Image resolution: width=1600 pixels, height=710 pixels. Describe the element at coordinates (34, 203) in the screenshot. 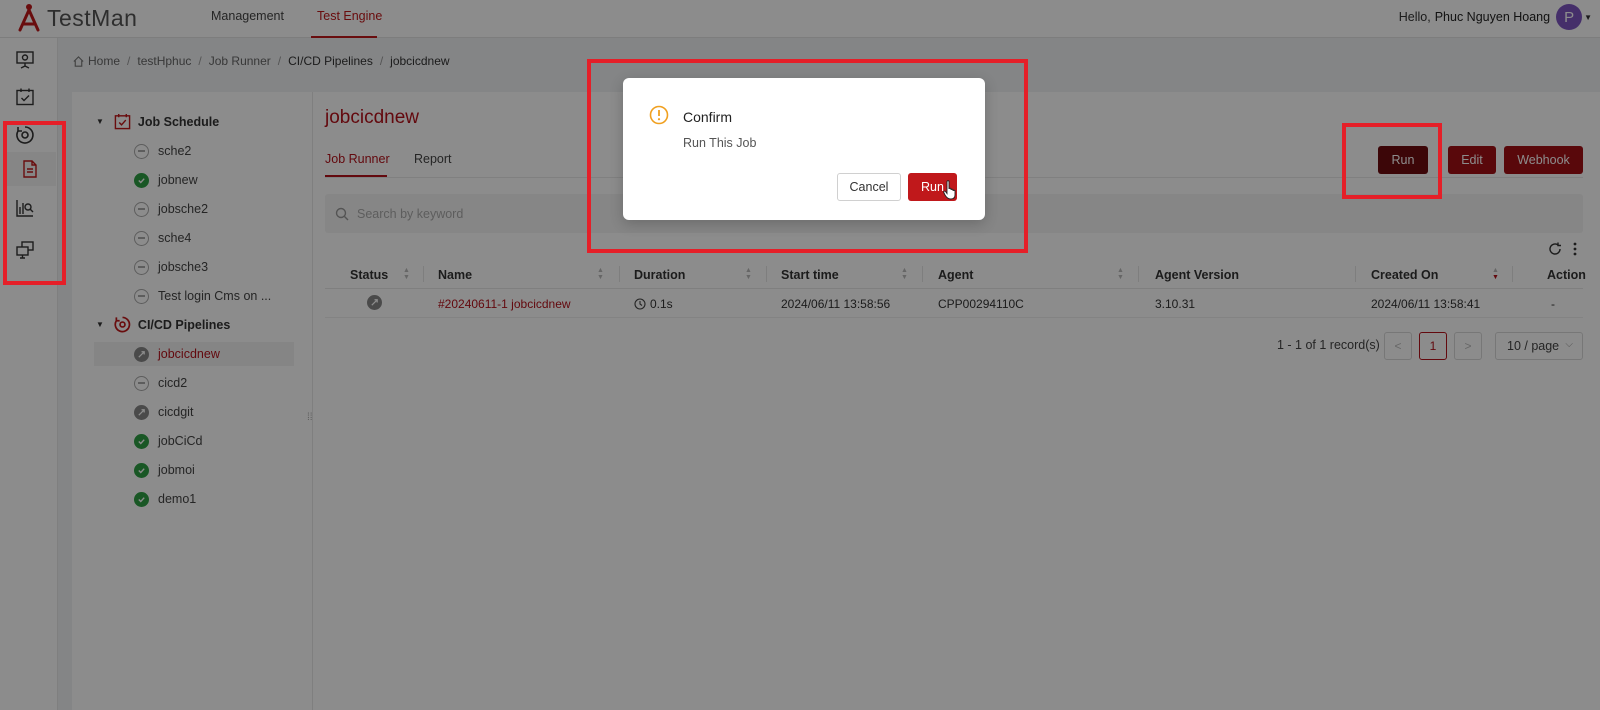

I see `annotation-box-rail` at that location.